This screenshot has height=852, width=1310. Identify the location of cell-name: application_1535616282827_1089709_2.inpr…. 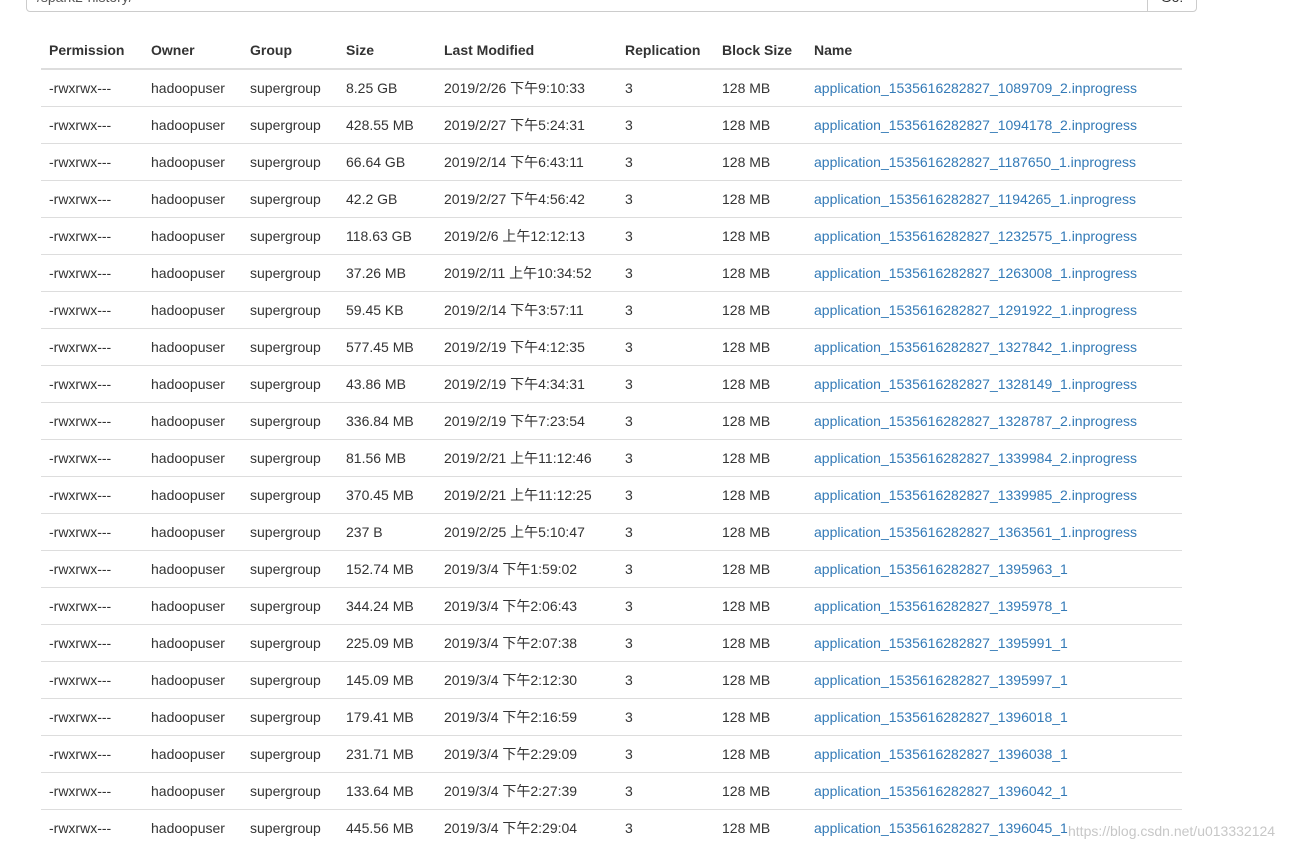
(994, 87).